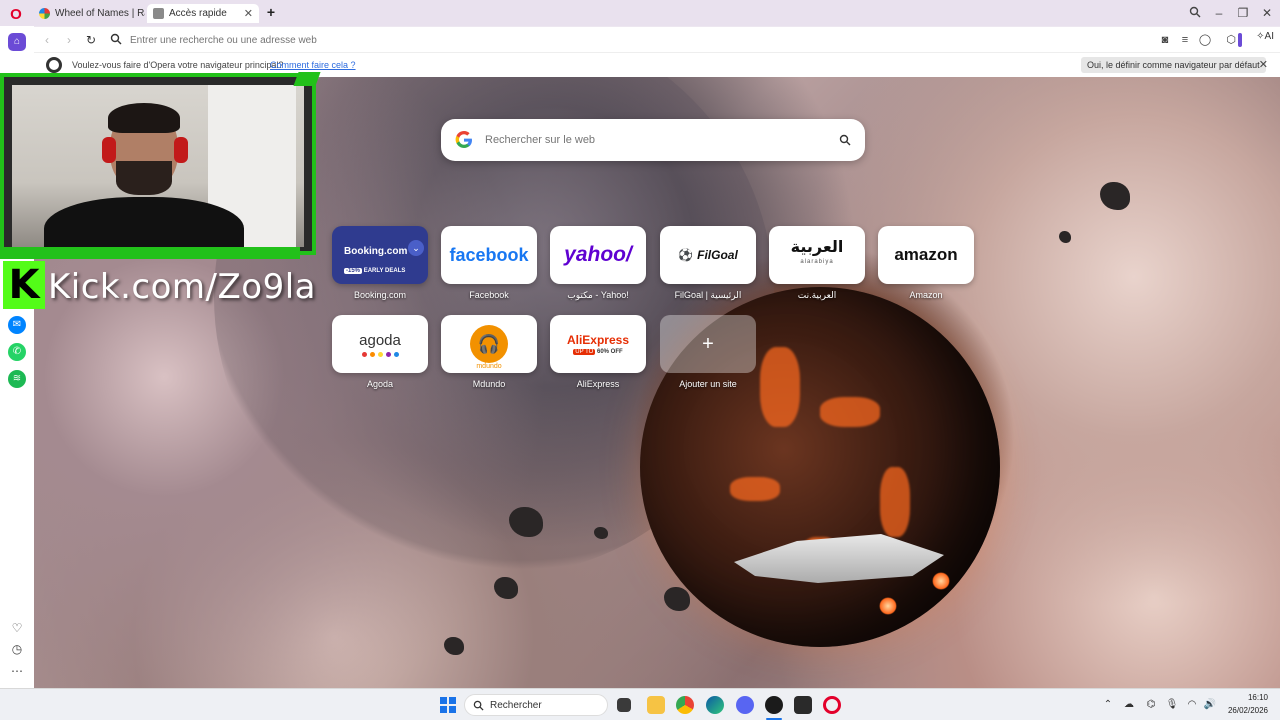 This screenshot has height=720, width=1280. Describe the element at coordinates (89, 13) in the screenshot. I see `tab-wheel-of-names: Wheel of Names | Rando` at that location.